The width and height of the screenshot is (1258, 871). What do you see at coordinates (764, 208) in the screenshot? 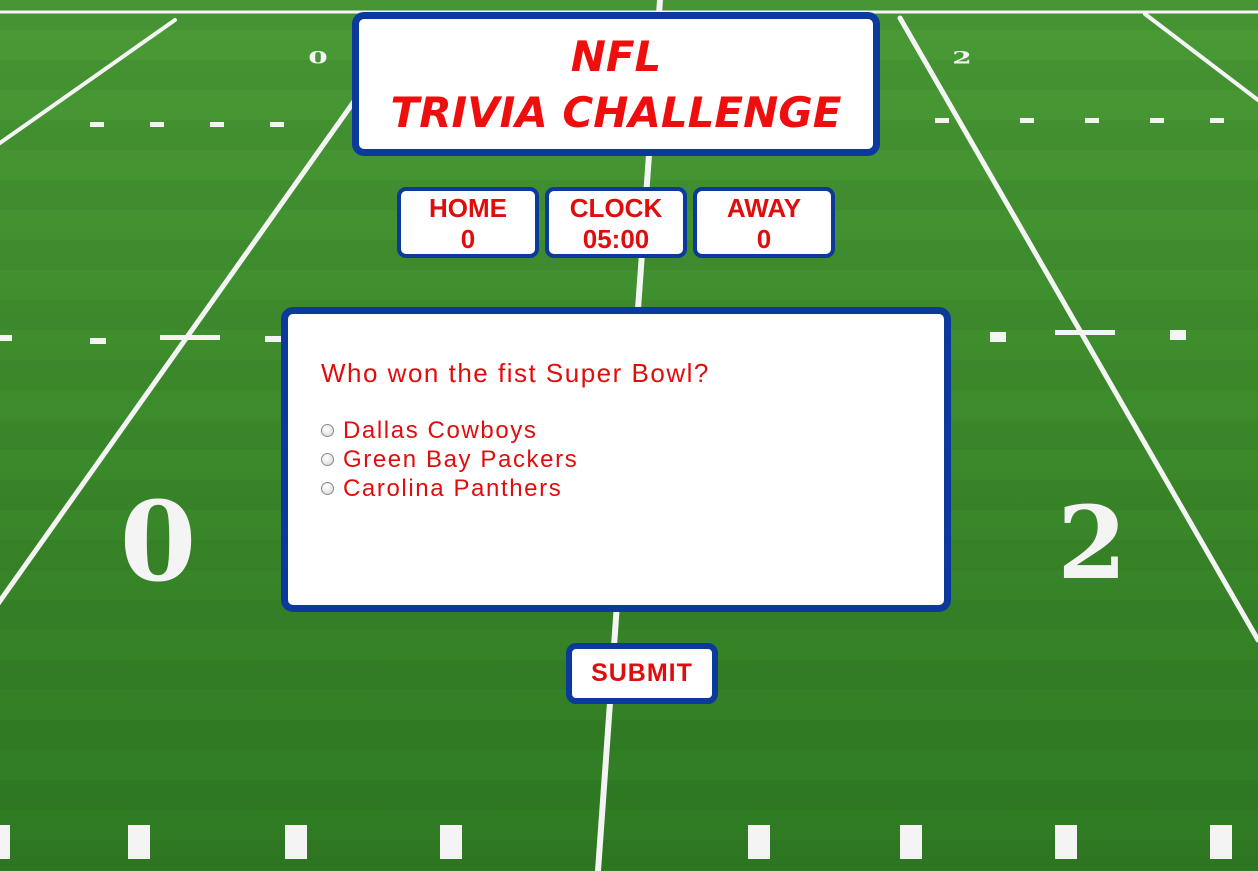
I see `away-label: AWAY` at bounding box center [764, 208].